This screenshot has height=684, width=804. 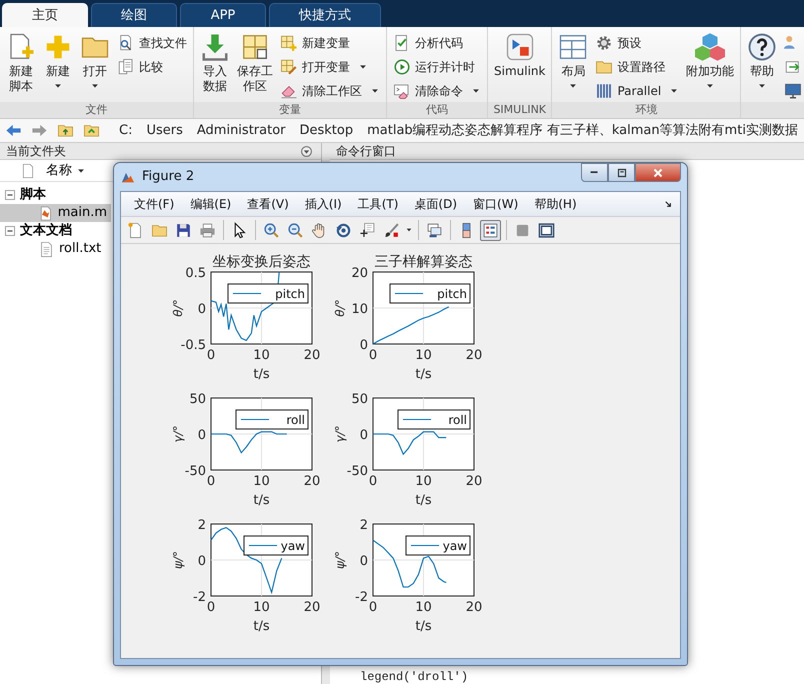 What do you see at coordinates (555, 204) in the screenshot?
I see `menu-item: 帮助(H)` at bounding box center [555, 204].